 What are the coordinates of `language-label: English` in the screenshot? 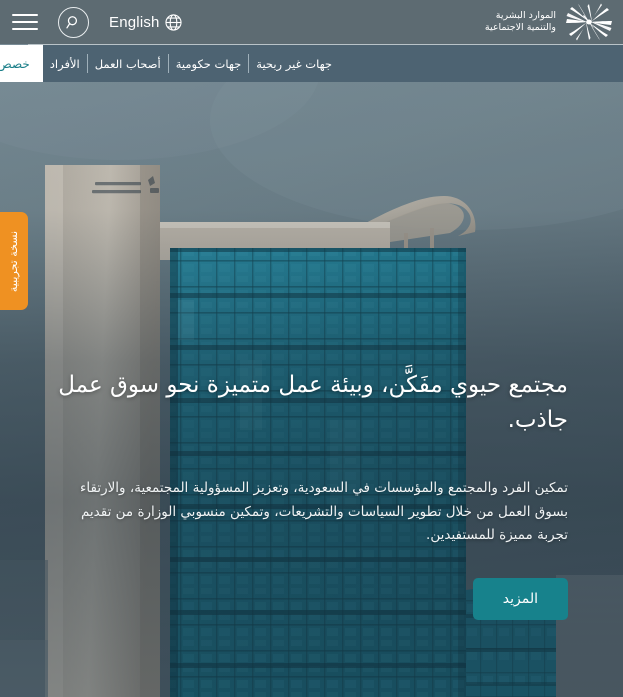 It's located at (134, 22).